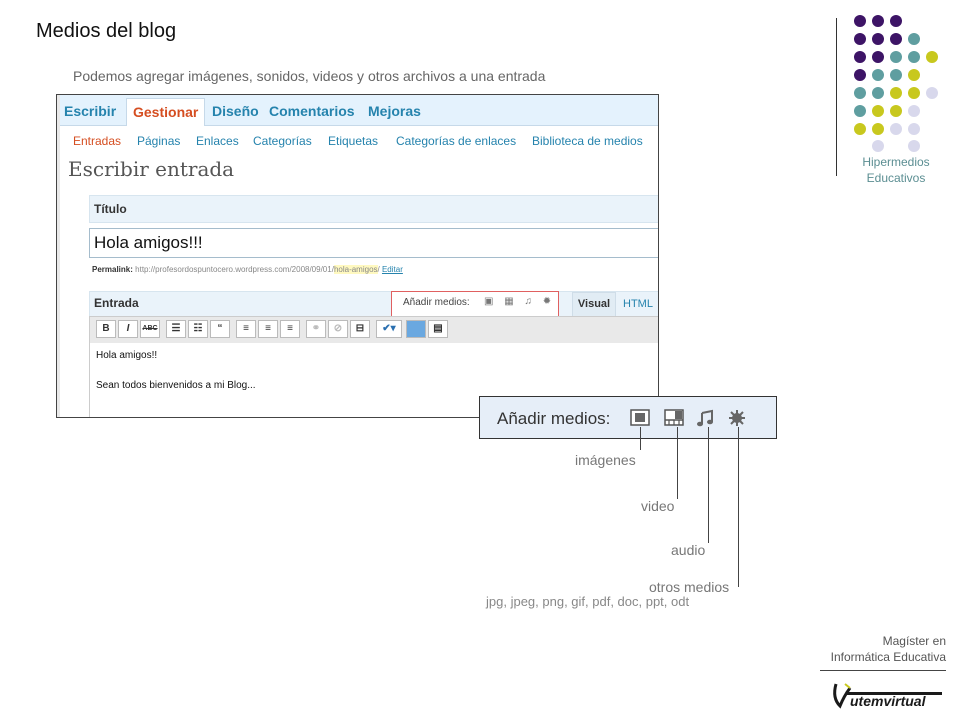 The width and height of the screenshot is (960, 720). Describe the element at coordinates (658, 506) in the screenshot. I see `callout-video: video` at that location.